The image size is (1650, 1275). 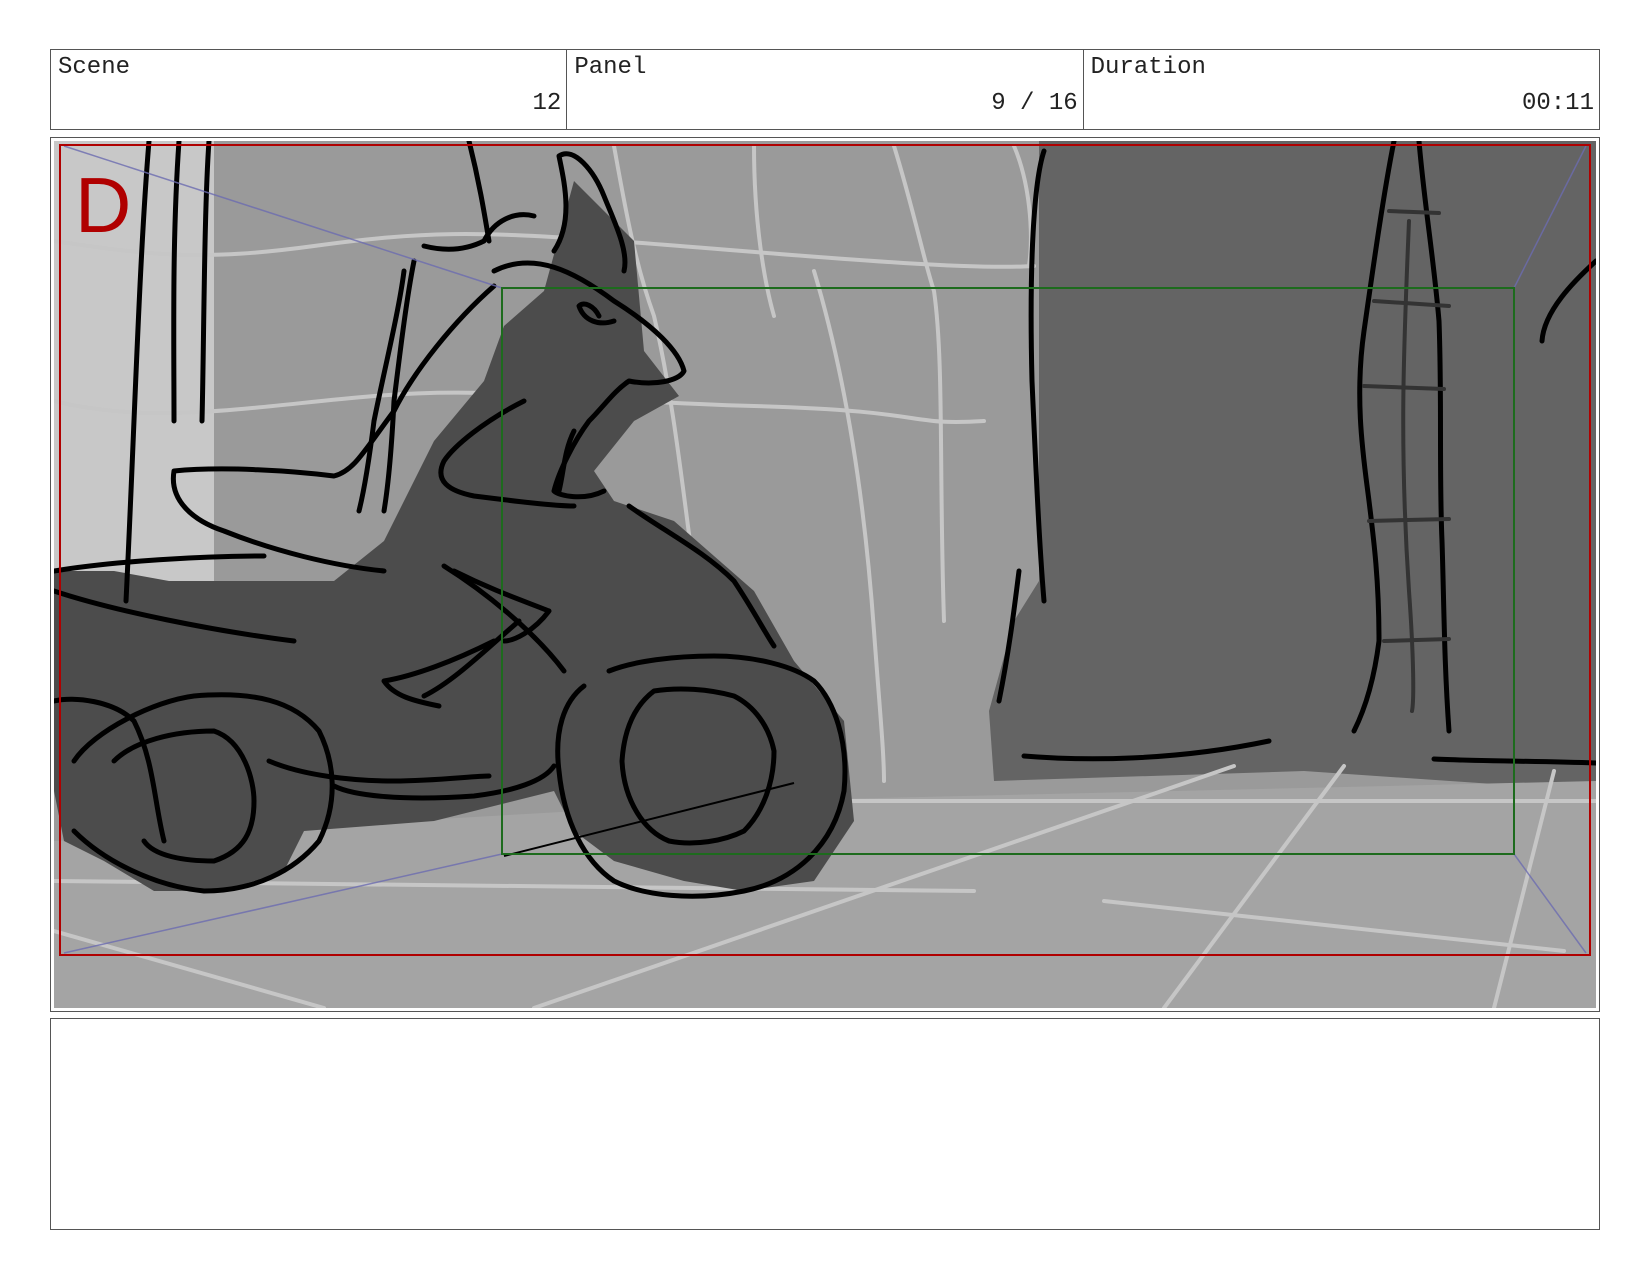 I want to click on panel-header: Scene 12 Panel 9 / 16 Duration 00:11, so click(x=825, y=89).